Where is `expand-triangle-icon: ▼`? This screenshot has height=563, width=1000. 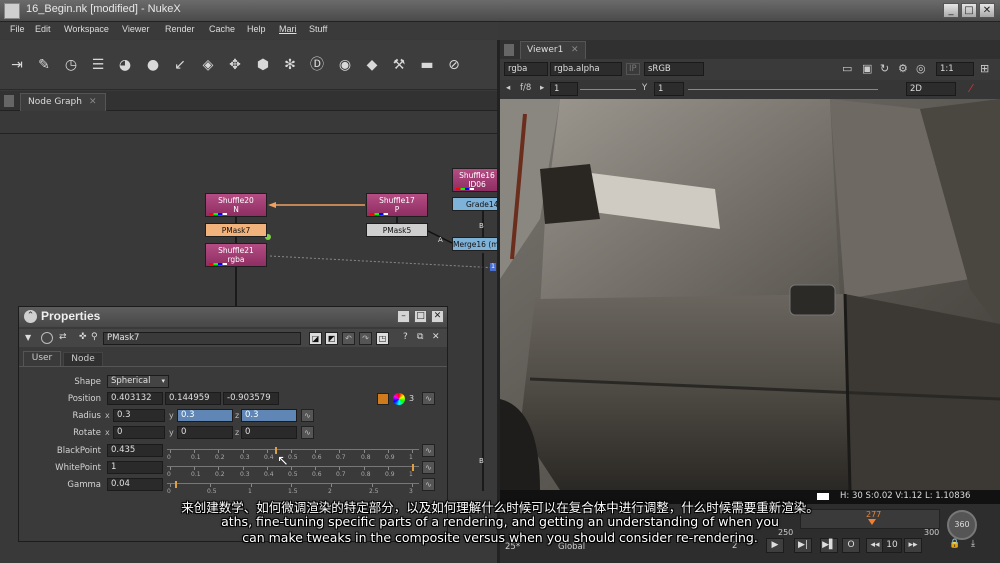
expand-triangle-icon: ▼ is located at coordinates (28, 337).